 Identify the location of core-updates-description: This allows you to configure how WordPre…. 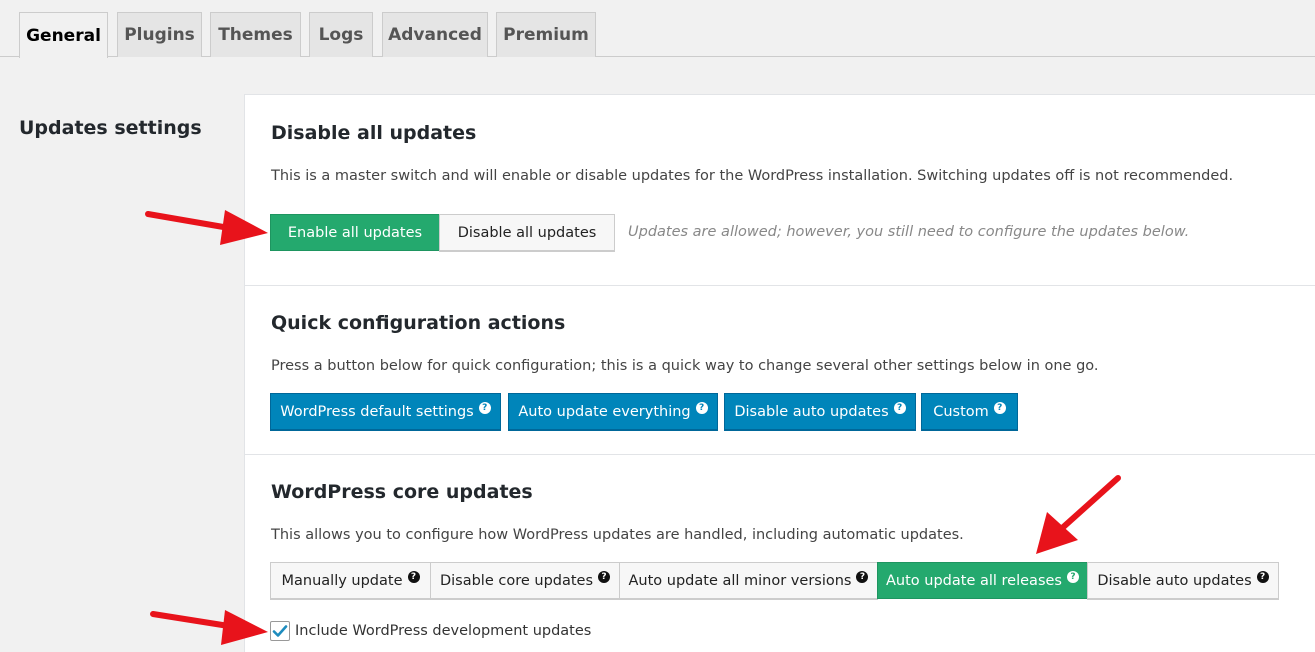
(617, 535).